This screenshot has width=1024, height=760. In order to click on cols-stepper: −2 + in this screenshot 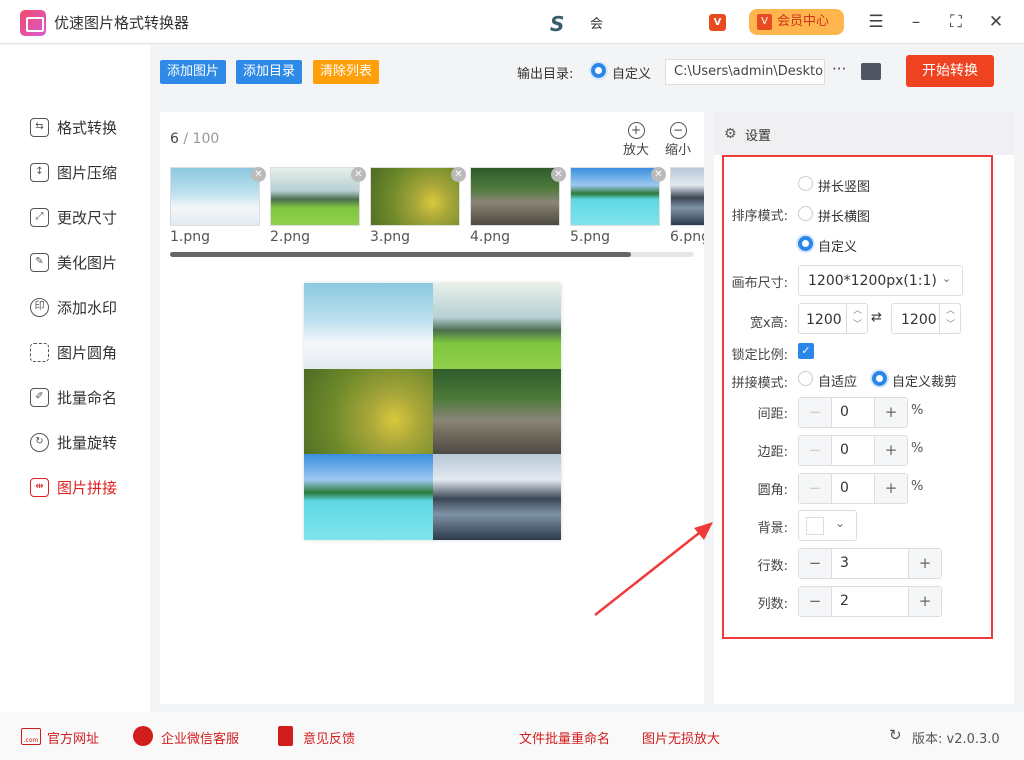, I will do `click(870, 601)`.